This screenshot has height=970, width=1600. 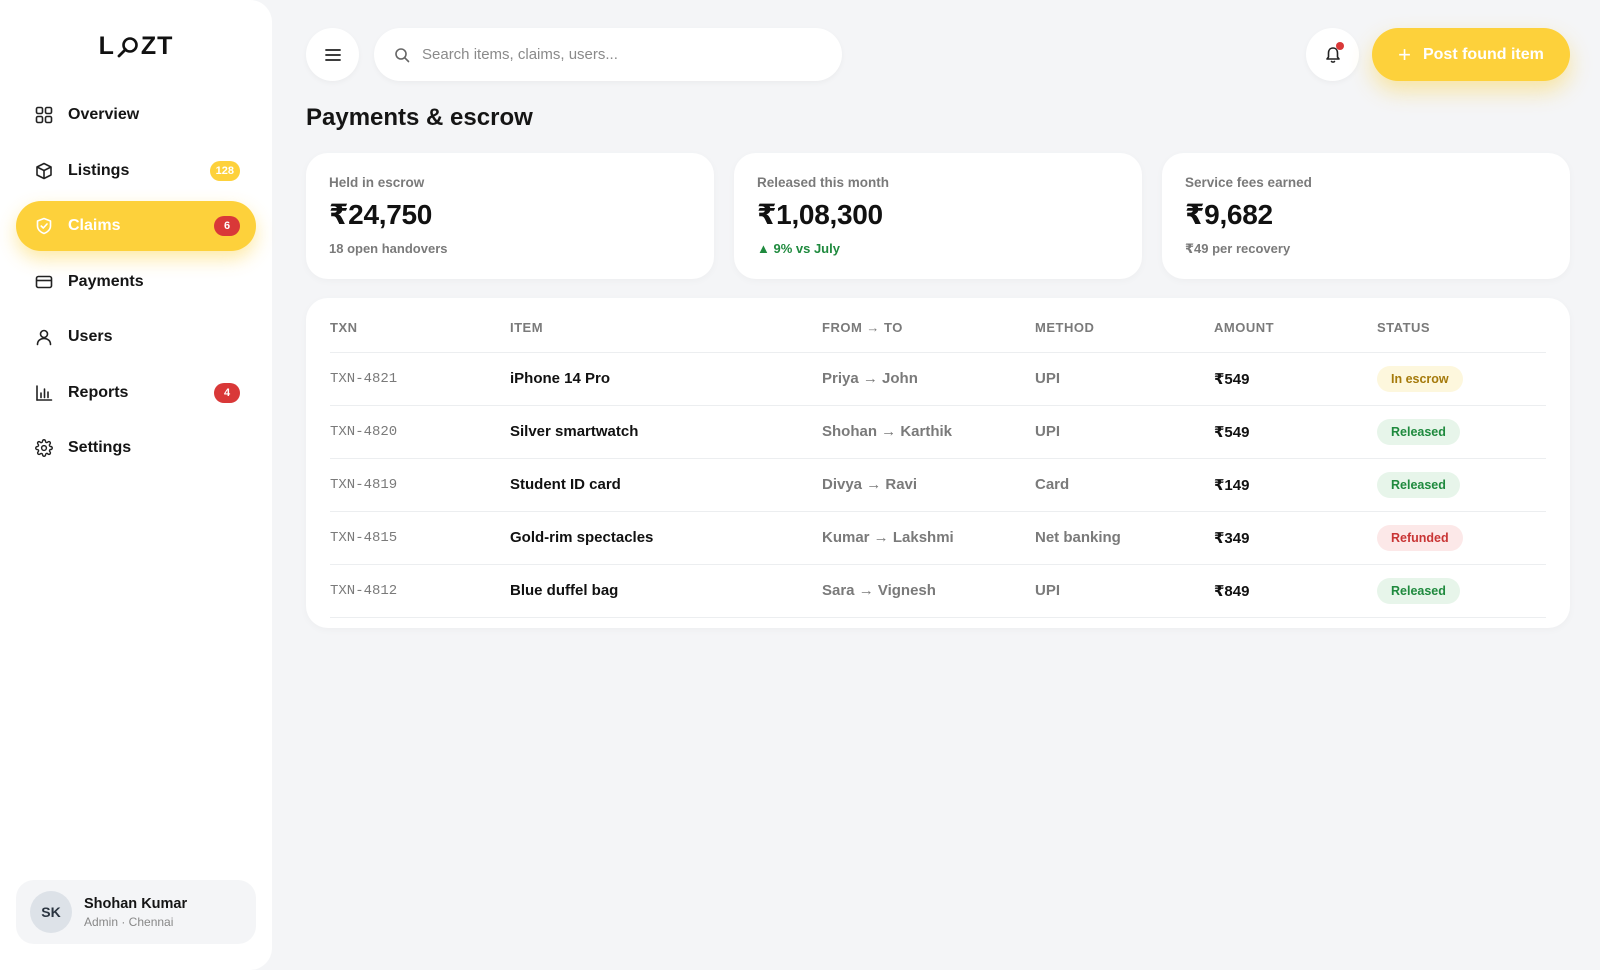 I want to click on from-to: Shohan → Karthik, so click(x=928, y=432).